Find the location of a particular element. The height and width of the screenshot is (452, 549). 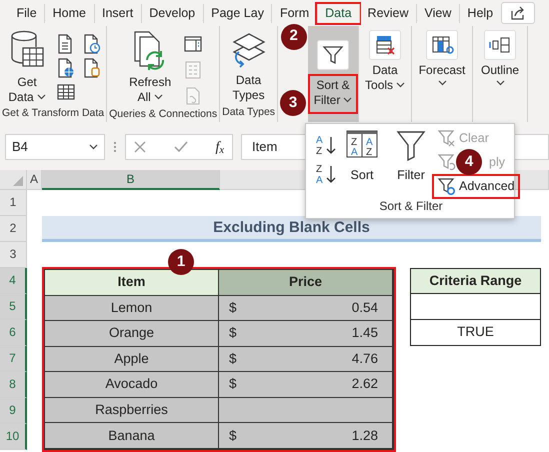

caret-icon is located at coordinates (93, 147).